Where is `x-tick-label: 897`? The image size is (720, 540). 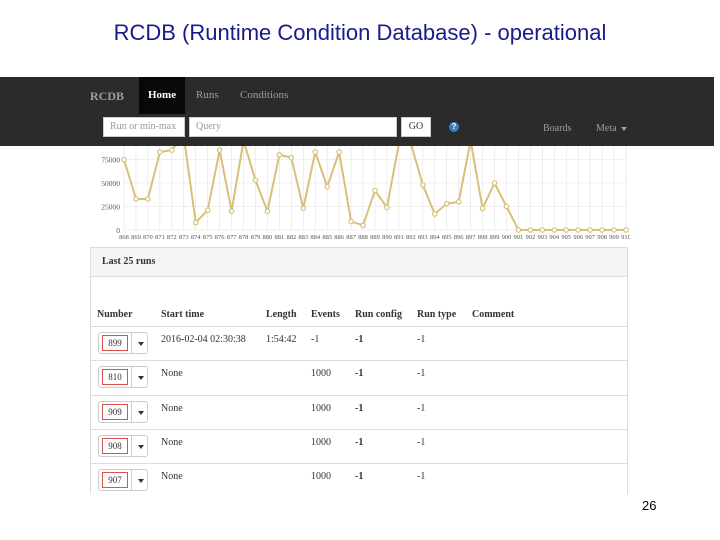 x-tick-label: 897 is located at coordinates (471, 237).